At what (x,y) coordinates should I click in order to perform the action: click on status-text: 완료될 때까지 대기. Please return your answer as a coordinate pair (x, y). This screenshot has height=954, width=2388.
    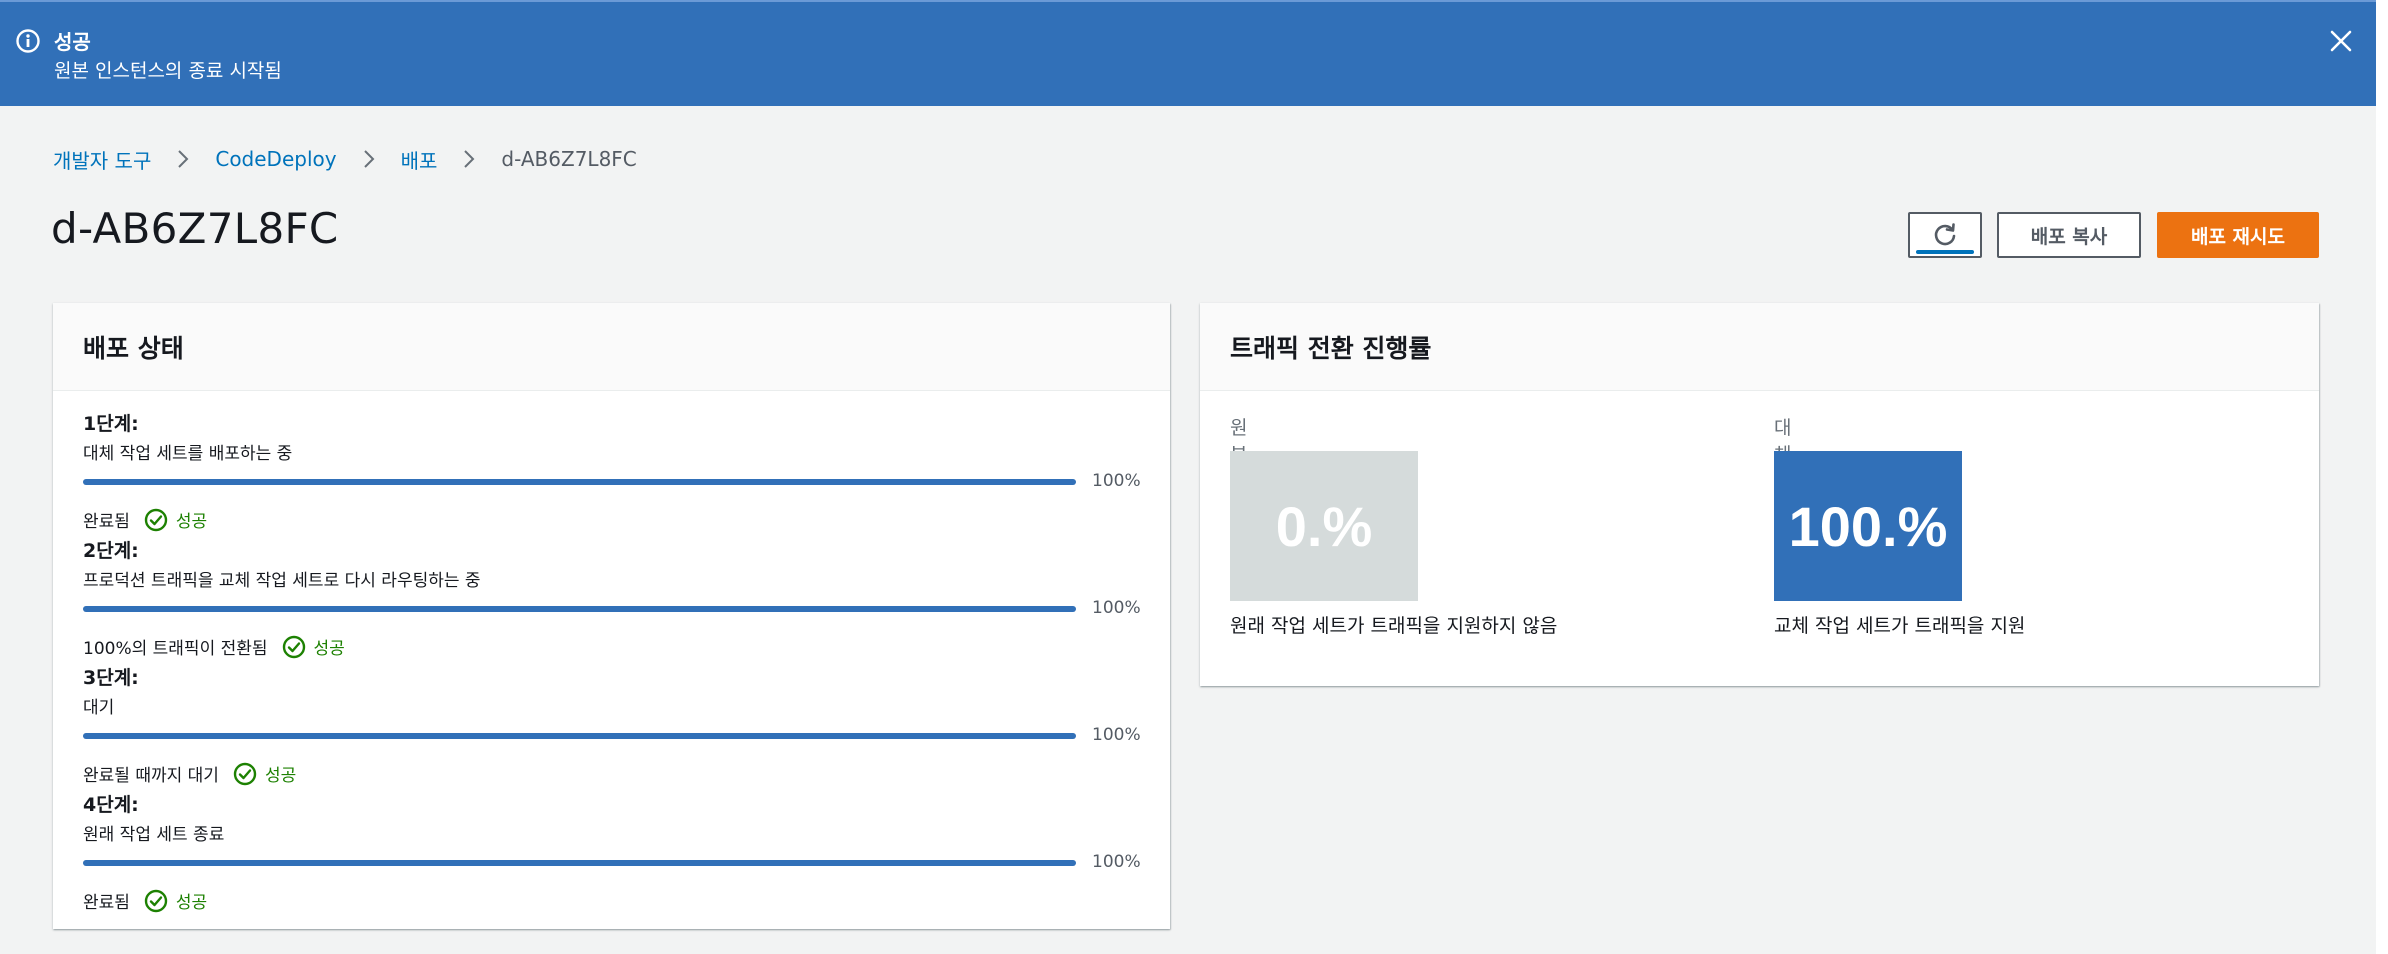
    Looking at the image, I should click on (151, 776).